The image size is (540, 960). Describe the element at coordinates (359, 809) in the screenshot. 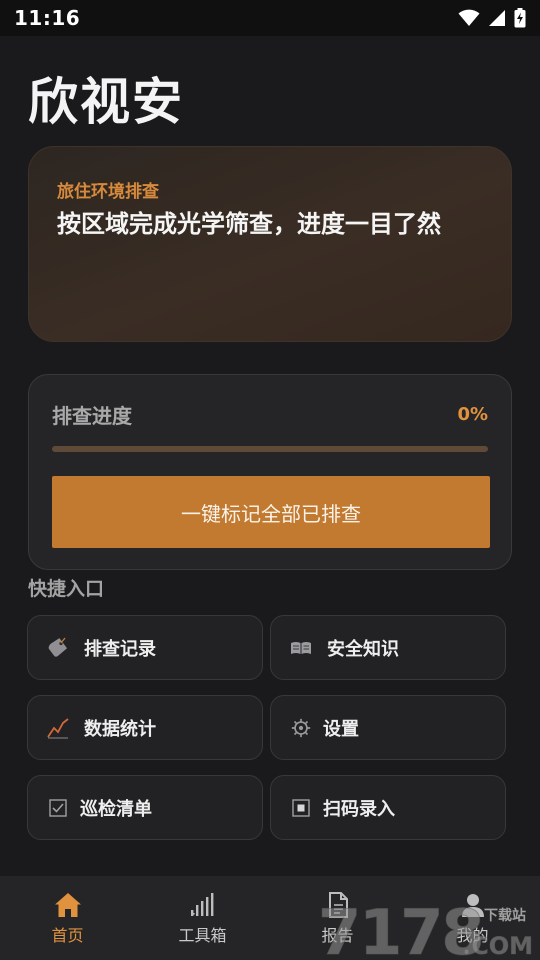

I see `shortcut-label: 扫码录入` at that location.